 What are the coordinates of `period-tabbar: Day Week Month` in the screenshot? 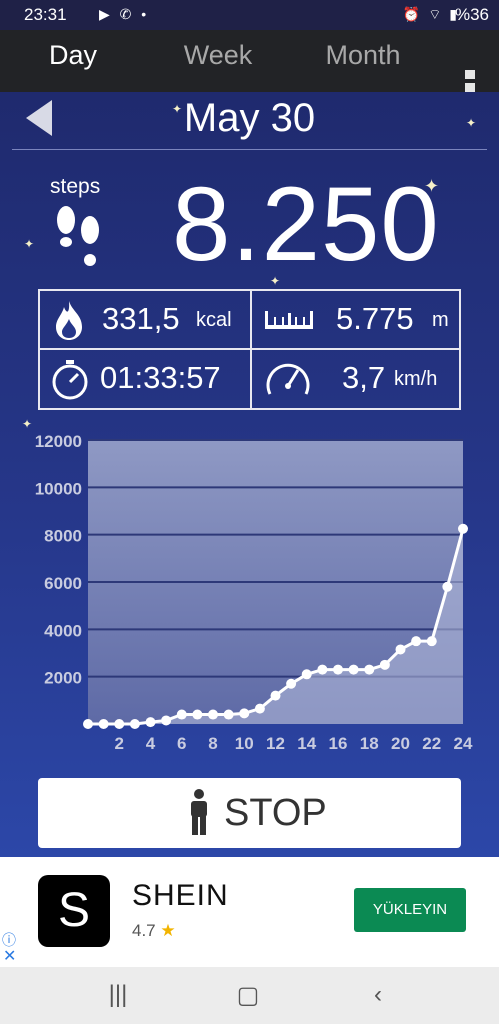 It's located at (249, 74).